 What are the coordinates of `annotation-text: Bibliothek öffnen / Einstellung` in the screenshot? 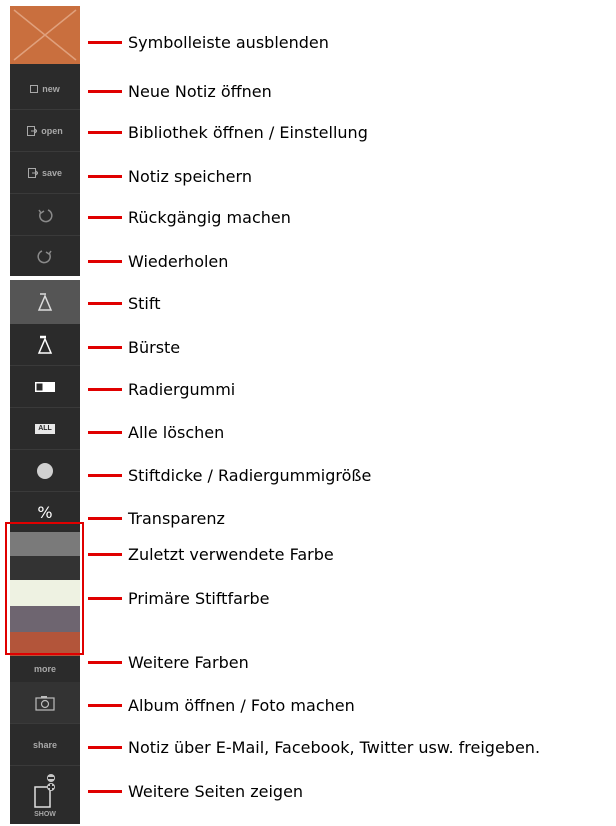 It's located at (248, 132).